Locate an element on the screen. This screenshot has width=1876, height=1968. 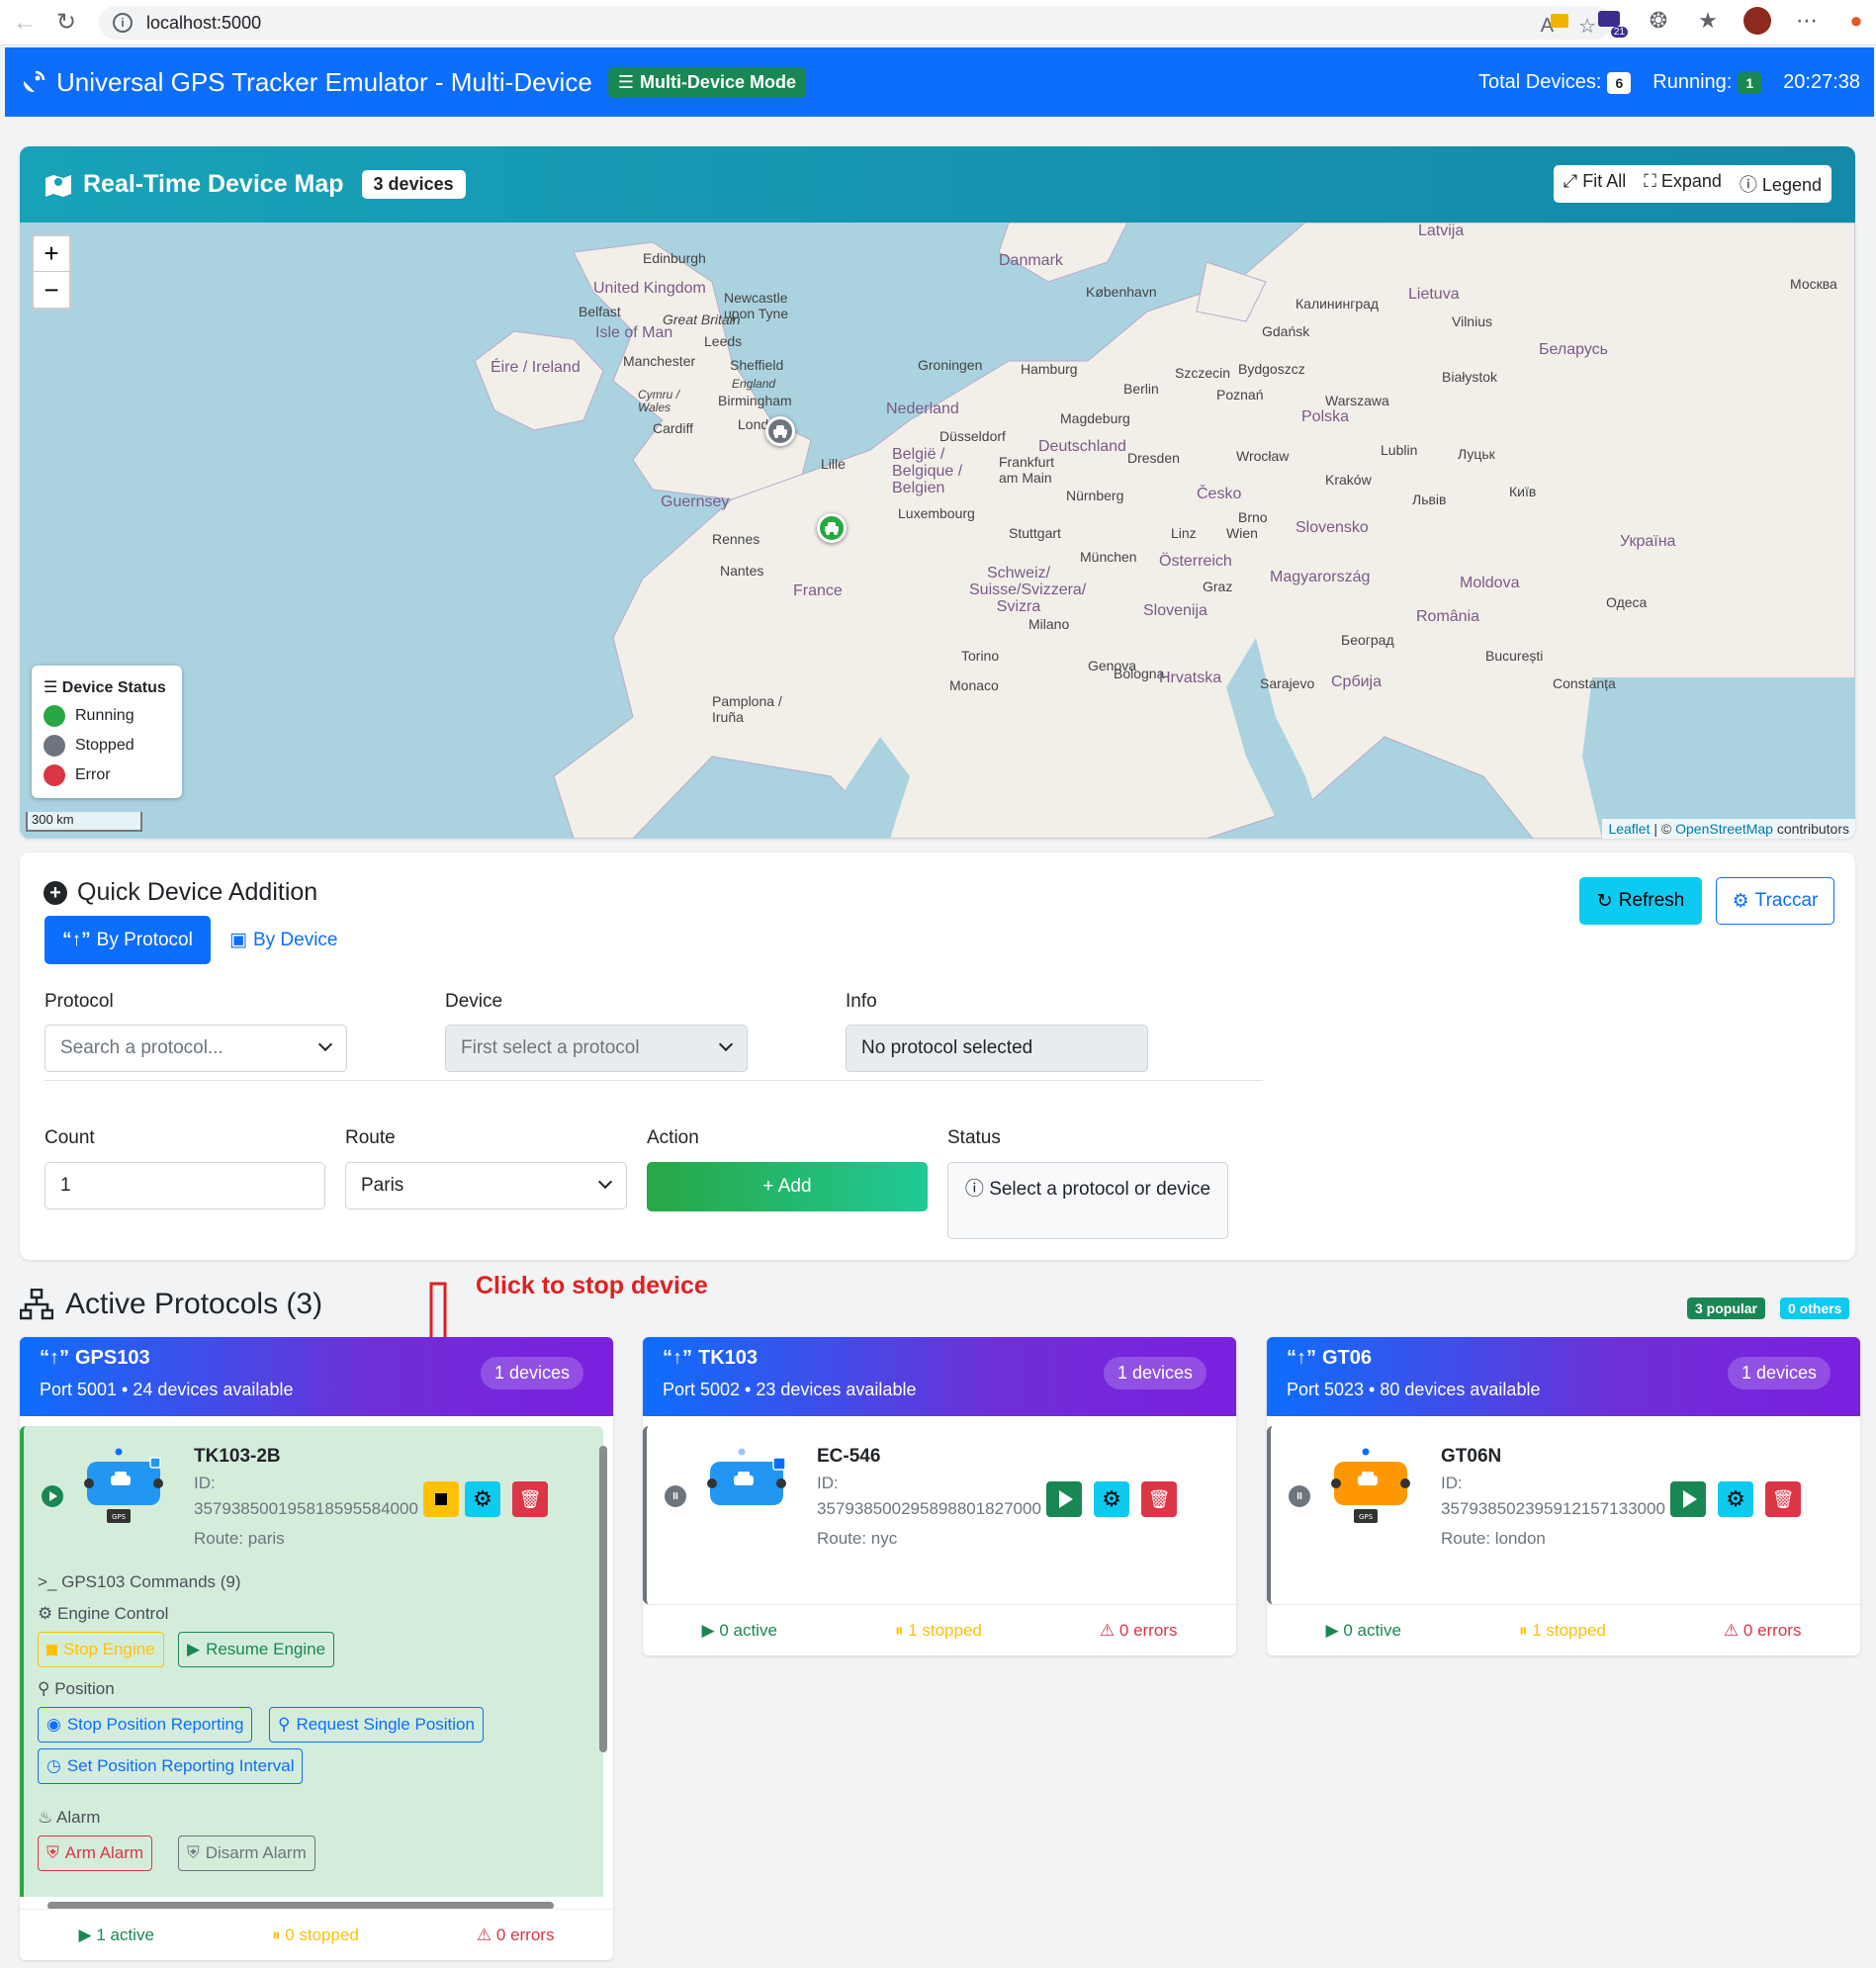
fit-all-button: ⤢ Fit All is located at coordinates (1594, 184).